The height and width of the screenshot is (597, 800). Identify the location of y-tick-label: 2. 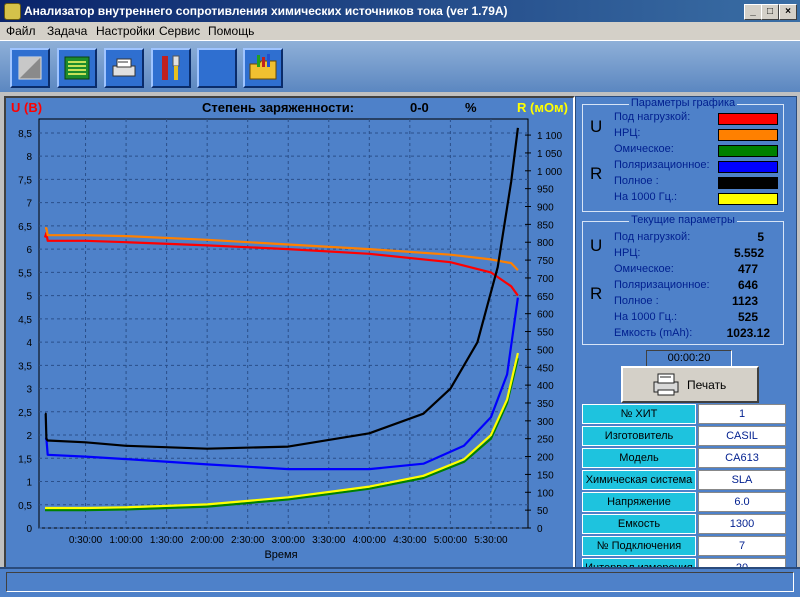
(29, 436).